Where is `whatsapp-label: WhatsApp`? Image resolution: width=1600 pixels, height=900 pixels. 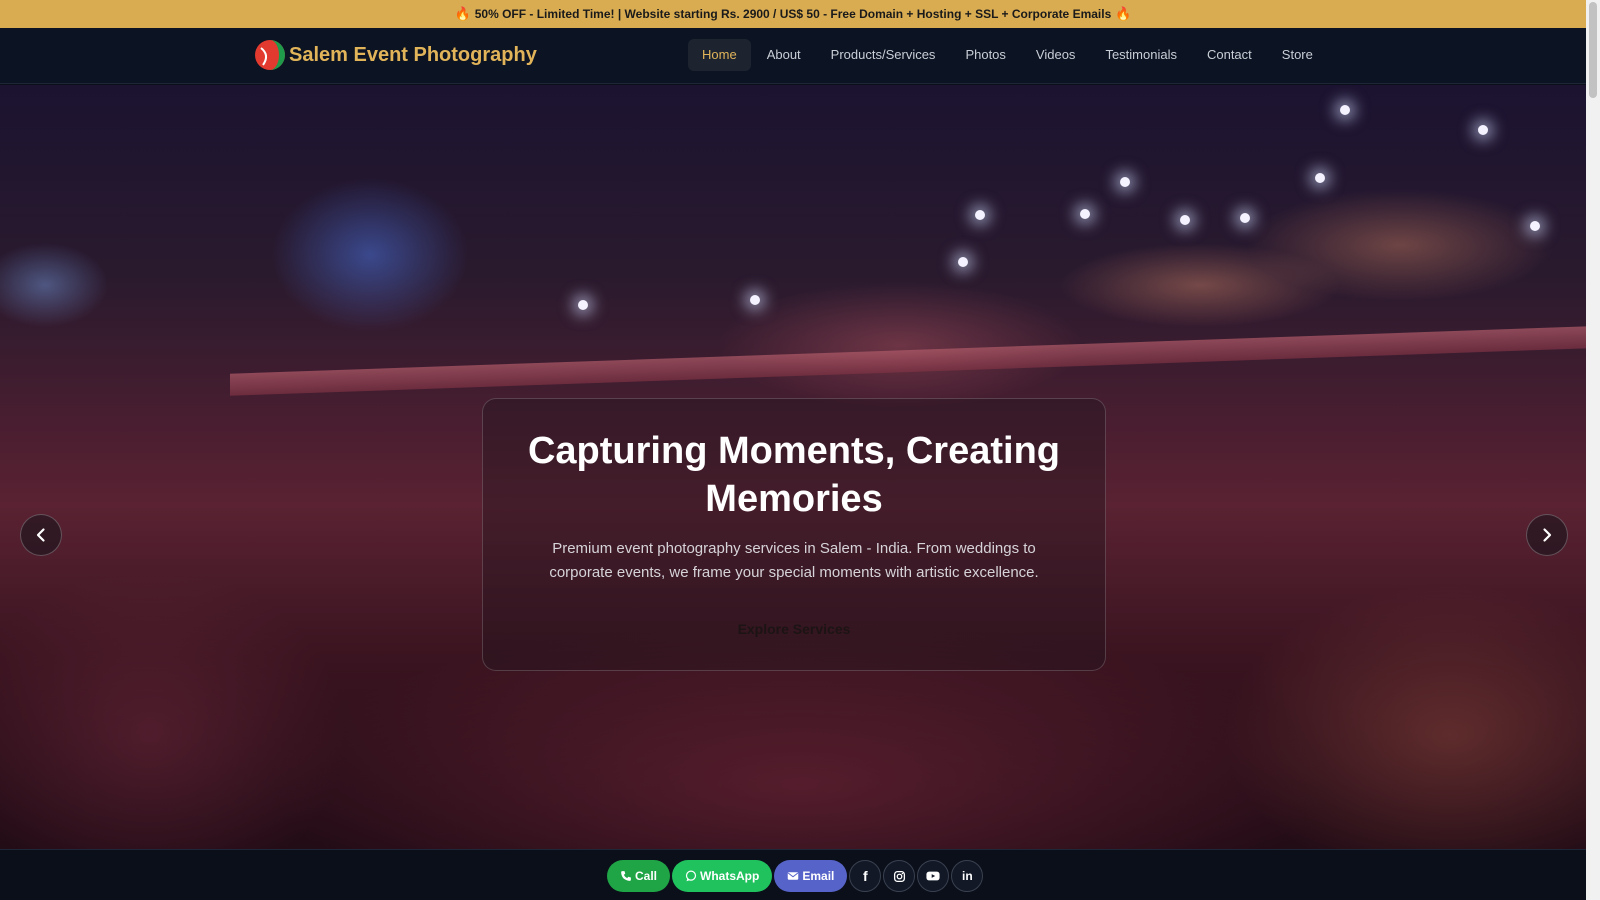
whatsapp-label: WhatsApp is located at coordinates (730, 876).